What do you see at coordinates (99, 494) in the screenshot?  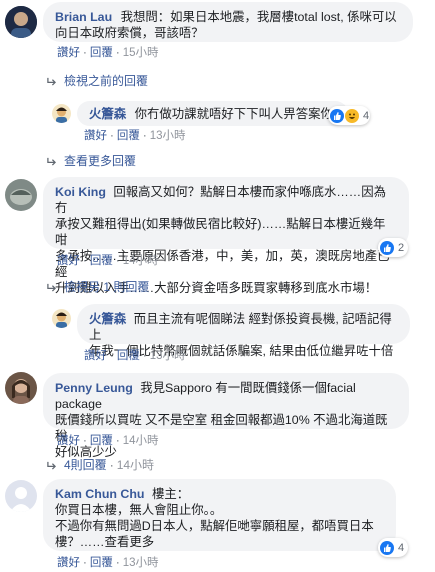 I see `comment-author: Kam Chun Chu` at bounding box center [99, 494].